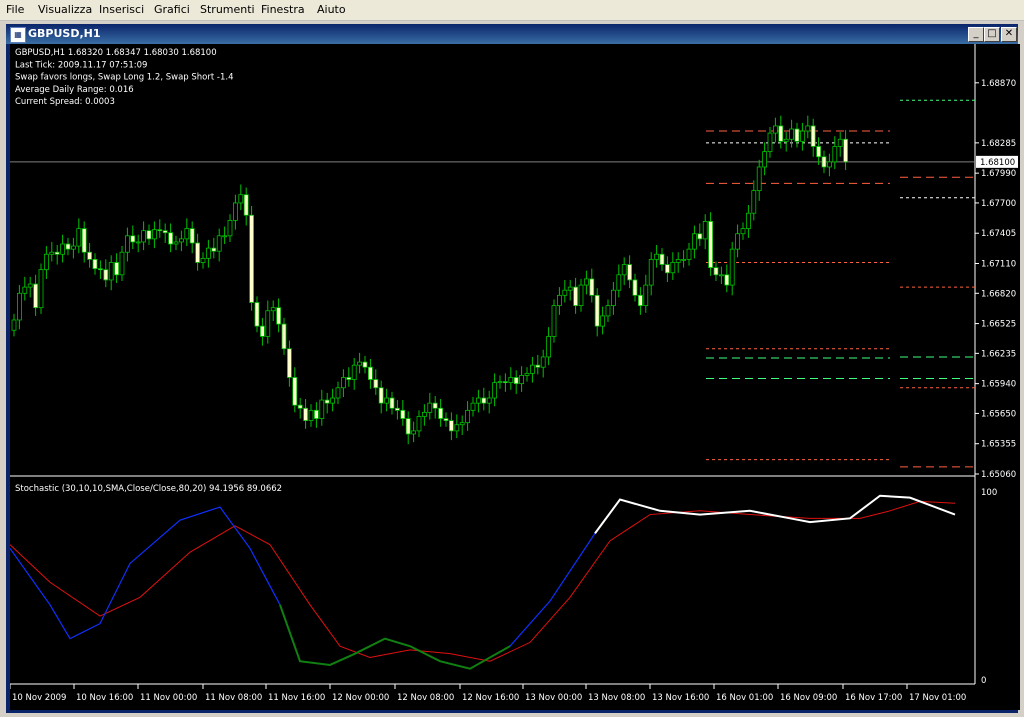 This screenshot has height=717, width=1024. I want to click on close-button: ✕, so click(1009, 34).